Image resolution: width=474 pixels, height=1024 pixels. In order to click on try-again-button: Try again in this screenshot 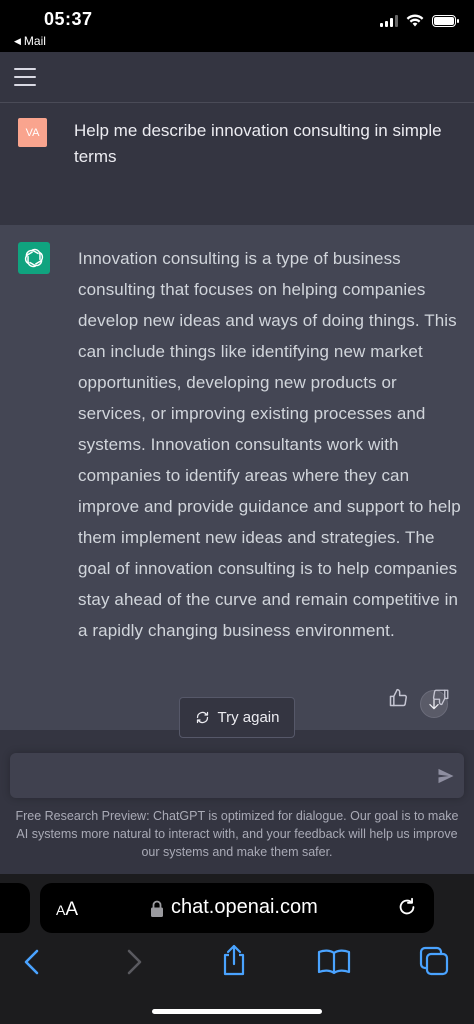, I will do `click(237, 717)`.